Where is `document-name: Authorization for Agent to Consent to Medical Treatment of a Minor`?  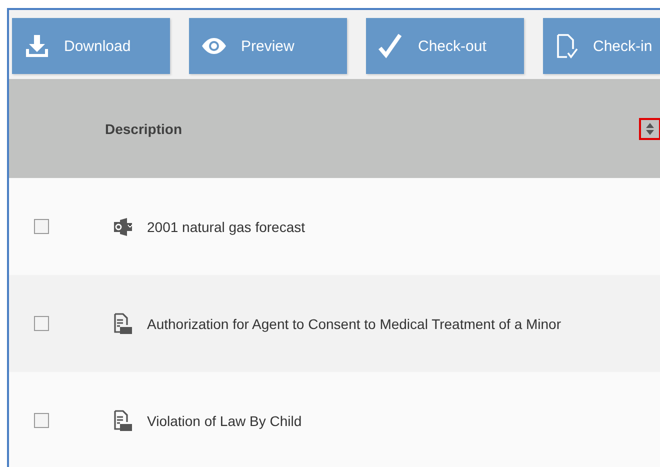
document-name: Authorization for Agent to Consent to Medical Treatment of a Minor is located at coordinates (354, 324).